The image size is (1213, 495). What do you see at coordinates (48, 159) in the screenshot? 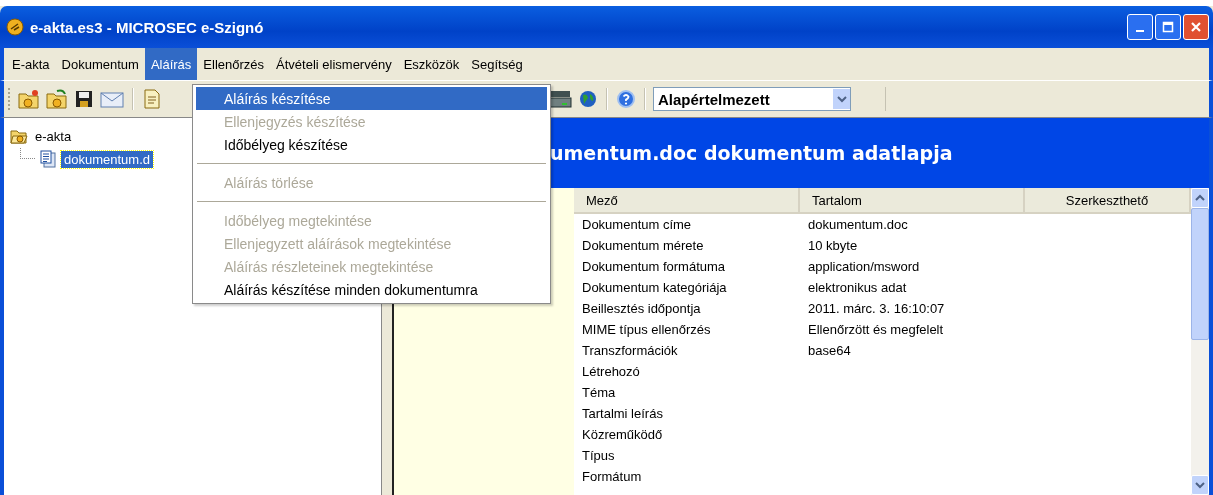
I see `word-document-icon` at bounding box center [48, 159].